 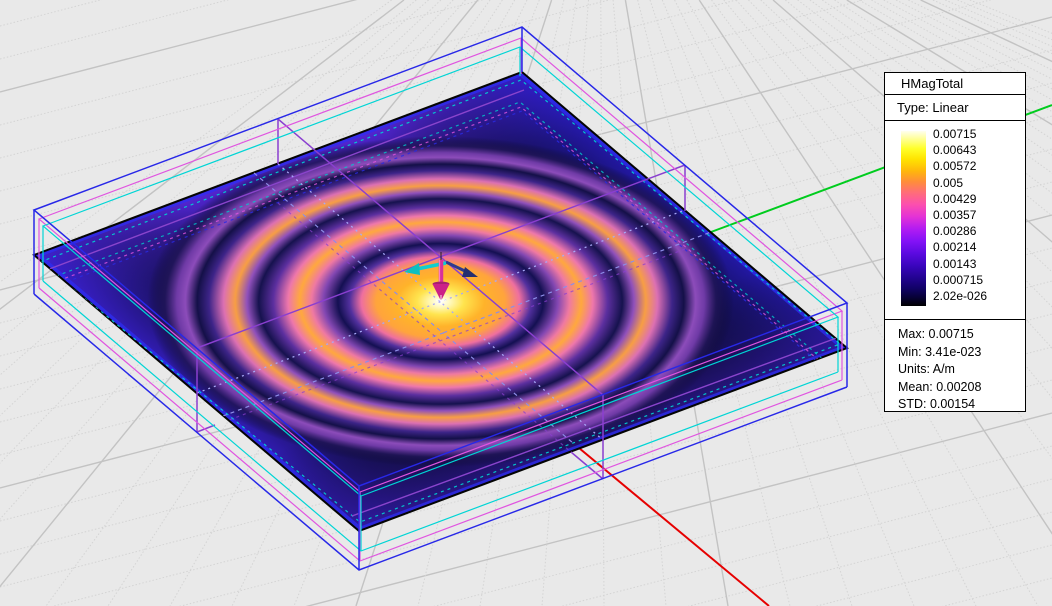 What do you see at coordinates (955, 198) in the screenshot?
I see `scale-value: 0.00429` at bounding box center [955, 198].